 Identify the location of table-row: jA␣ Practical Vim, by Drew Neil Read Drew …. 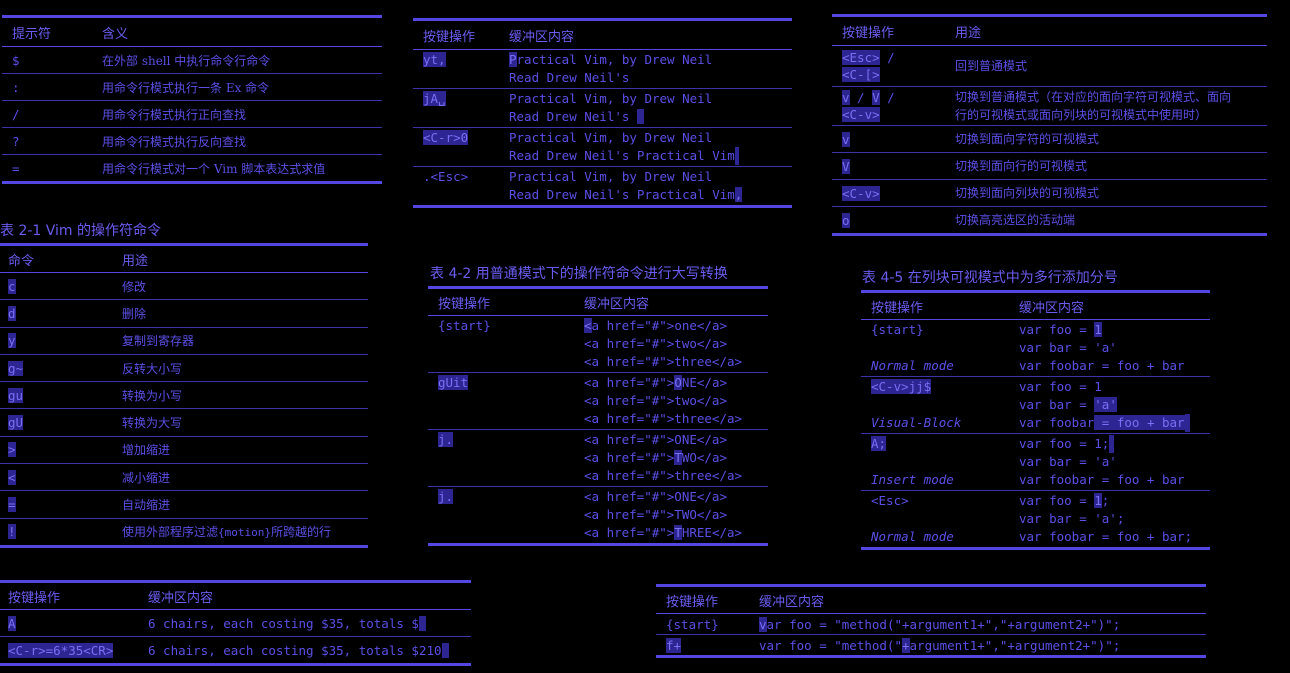
(602, 108).